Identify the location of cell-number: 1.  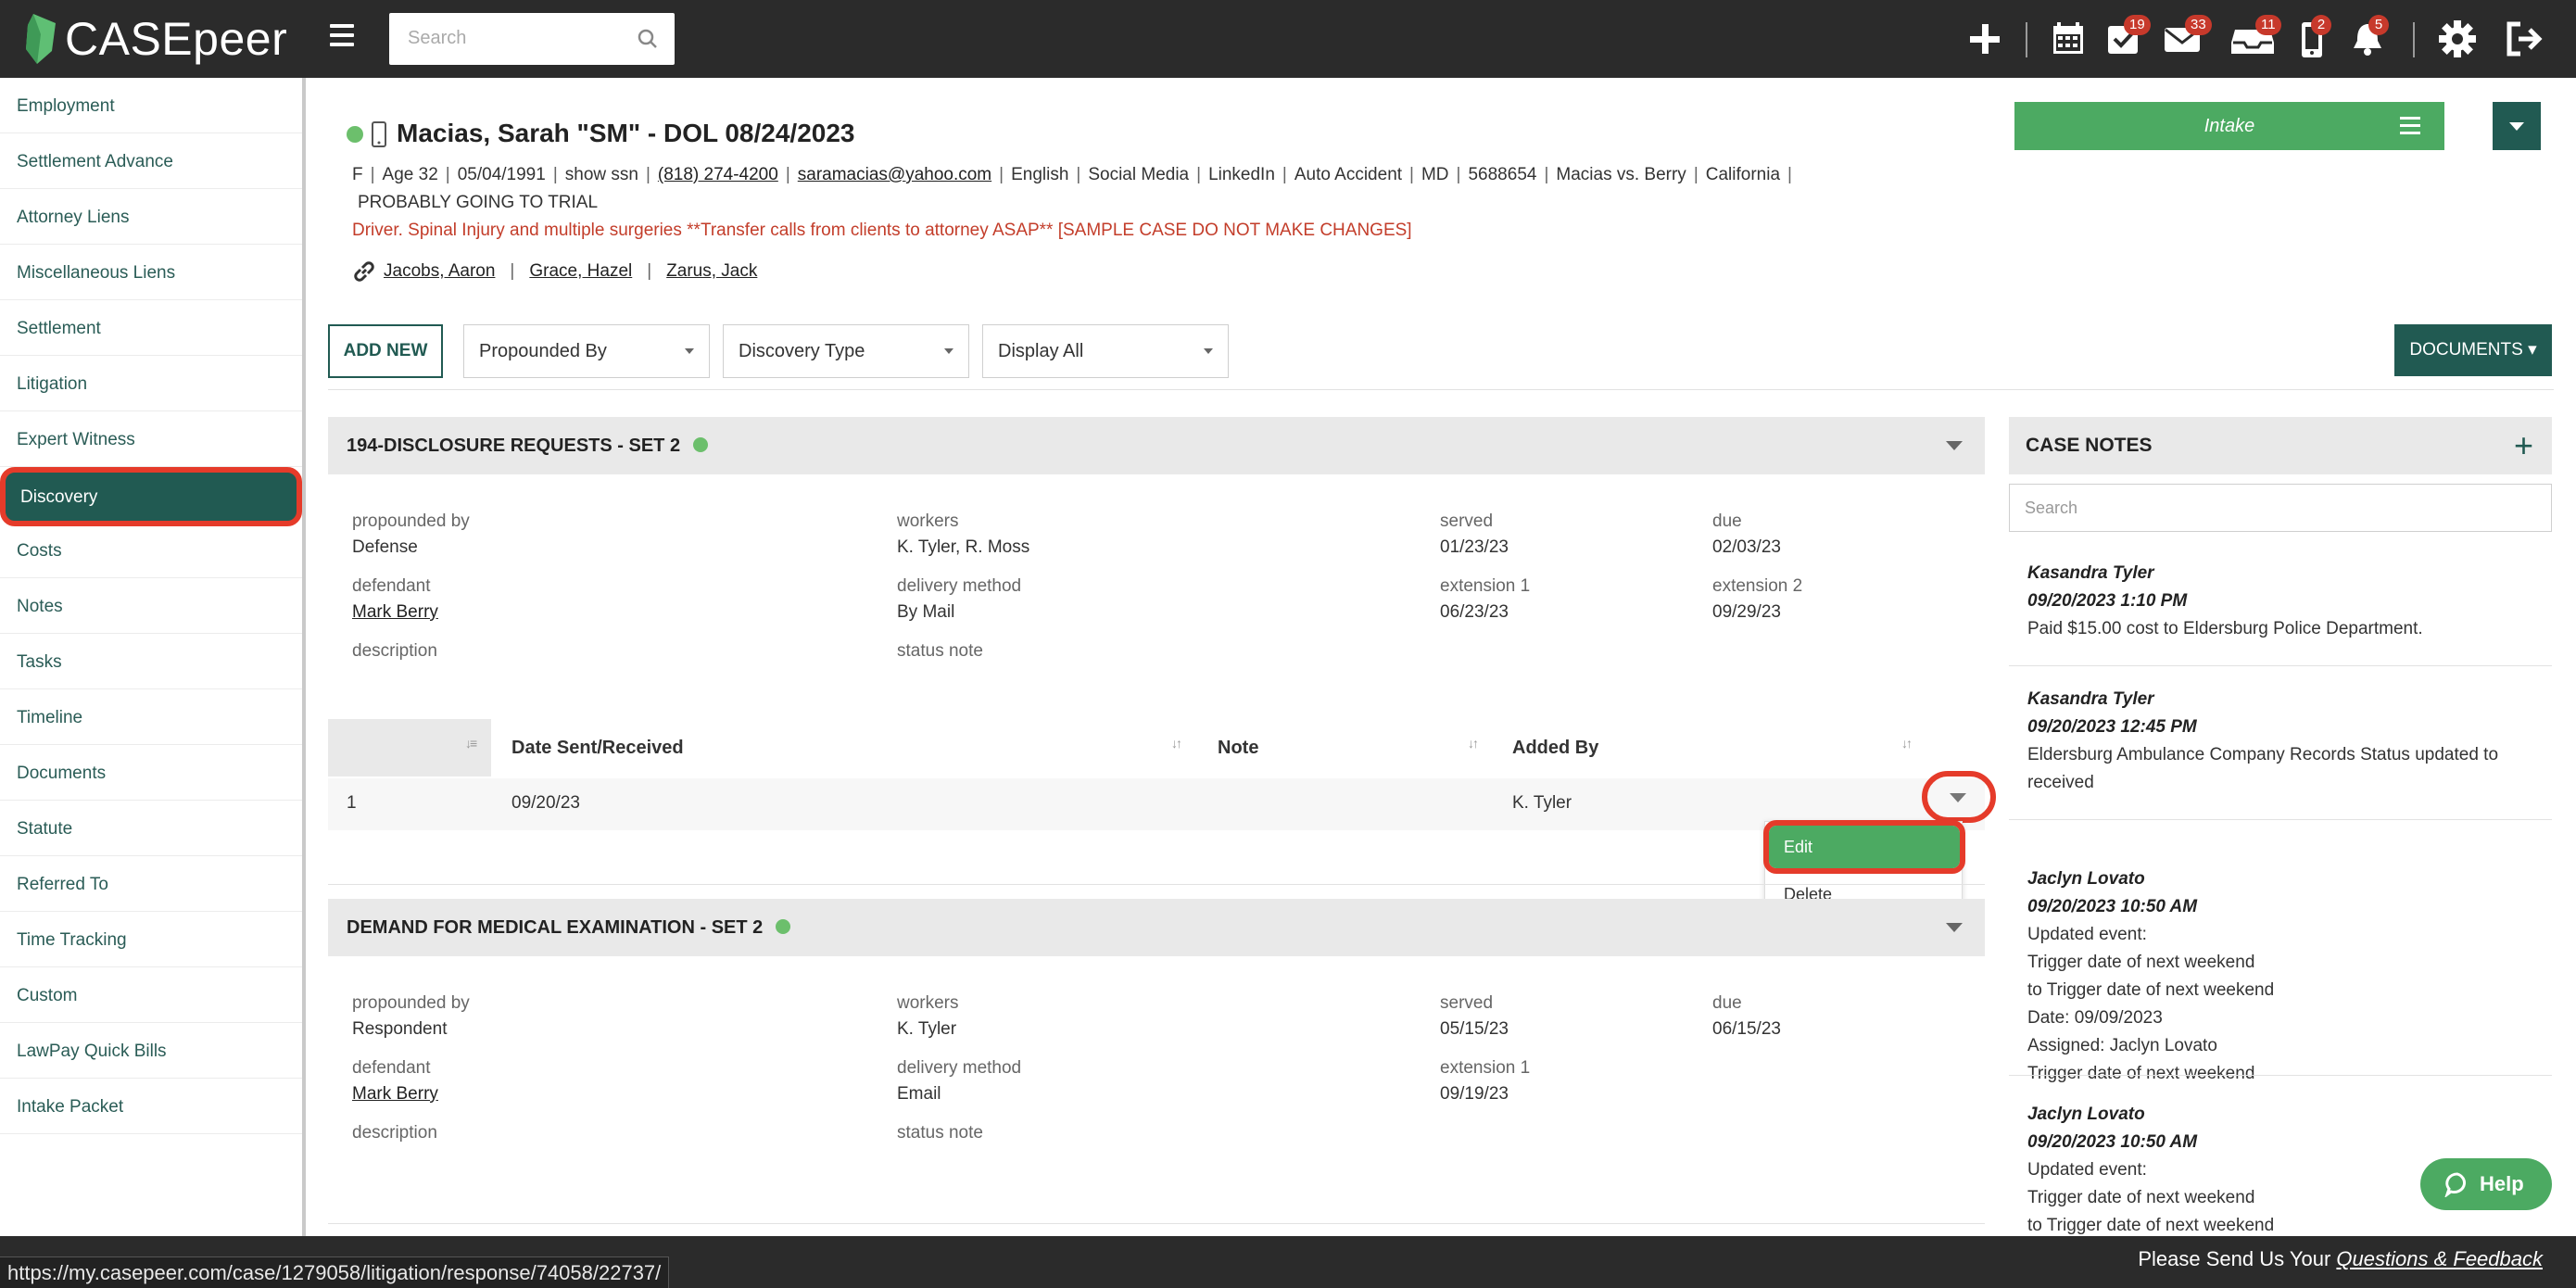
(352, 803).